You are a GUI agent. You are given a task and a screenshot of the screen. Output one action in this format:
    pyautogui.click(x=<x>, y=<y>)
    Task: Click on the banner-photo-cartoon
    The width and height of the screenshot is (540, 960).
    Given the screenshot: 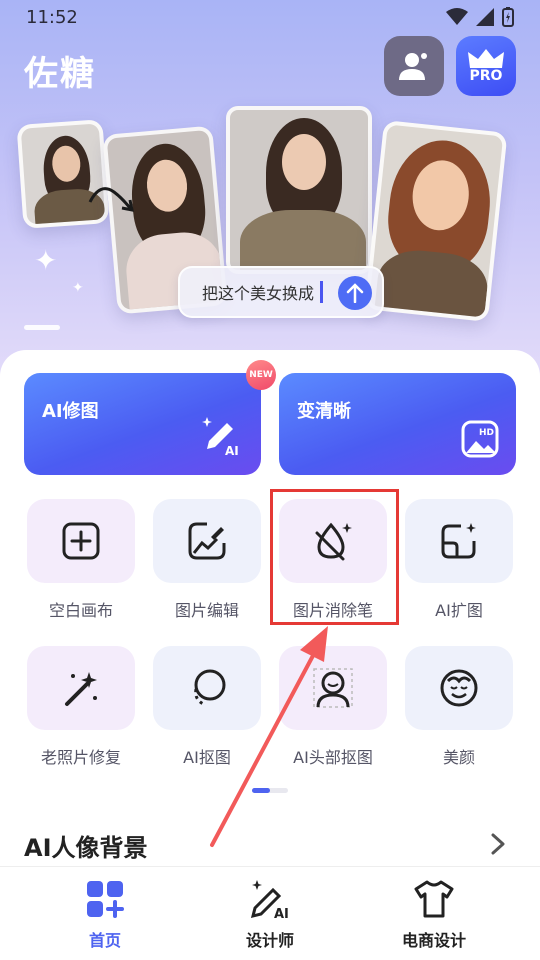 What is the action you would take?
    pyautogui.click(x=436, y=221)
    